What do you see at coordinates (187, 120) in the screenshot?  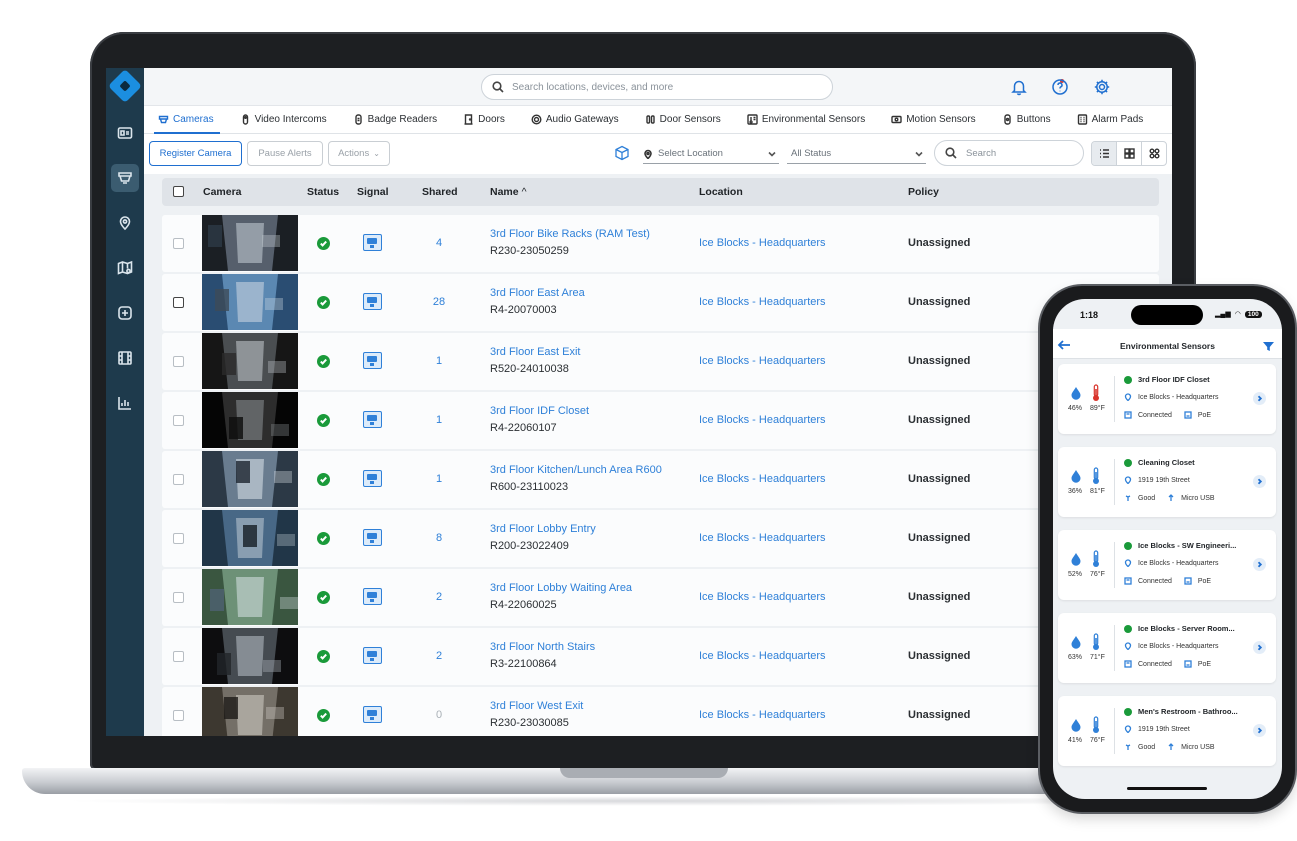 I see `tab-cameras: Cameras` at bounding box center [187, 120].